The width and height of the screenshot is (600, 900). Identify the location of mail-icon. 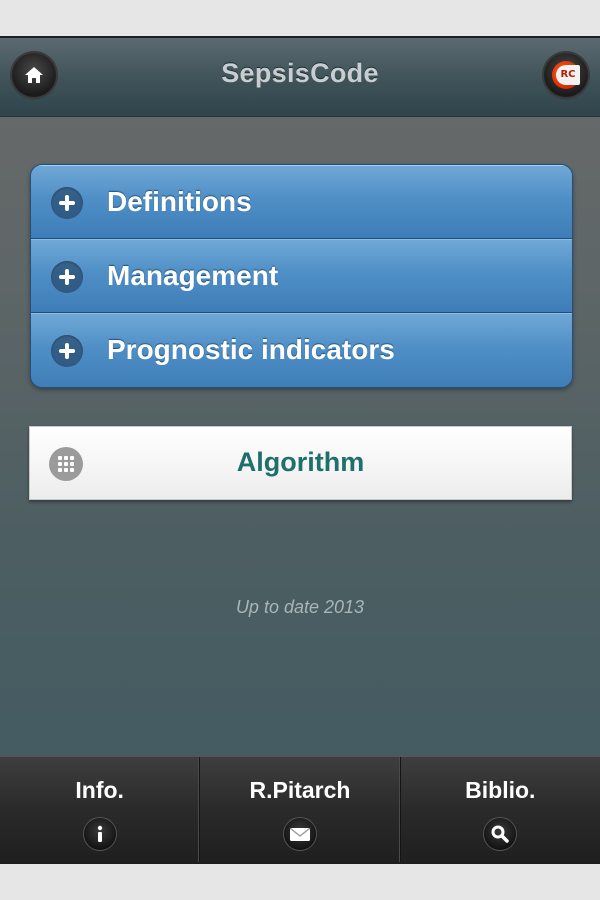
(299, 834).